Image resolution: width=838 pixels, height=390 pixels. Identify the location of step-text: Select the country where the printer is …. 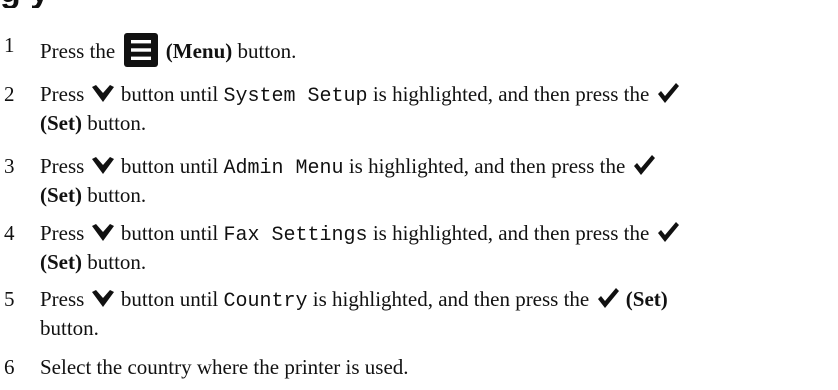
(224, 367).